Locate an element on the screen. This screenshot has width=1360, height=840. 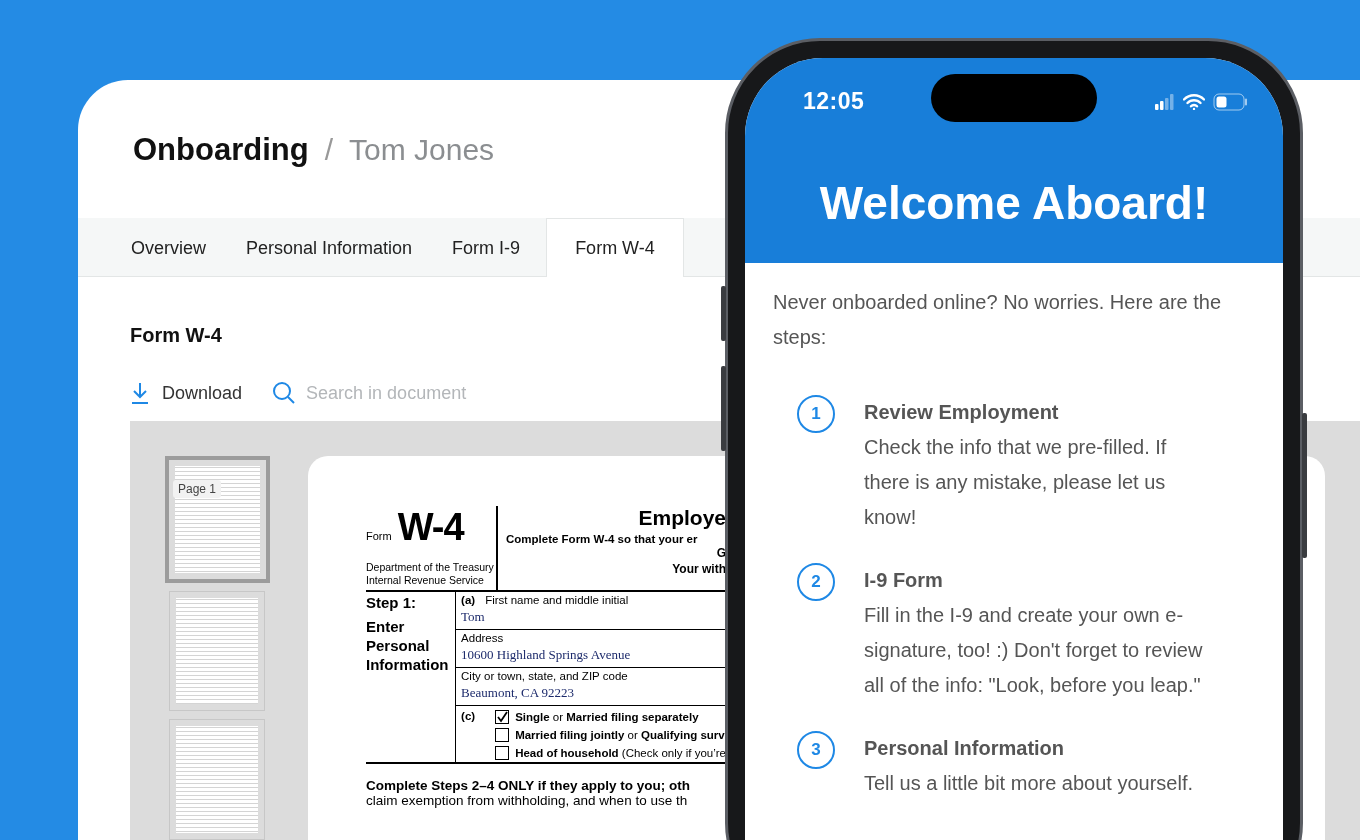
form-text: Your with is located at coordinates (698, 569).